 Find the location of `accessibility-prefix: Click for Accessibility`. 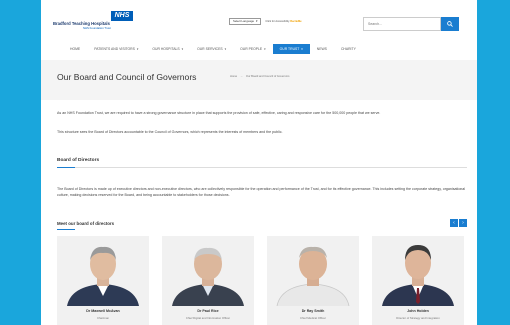

accessibility-prefix: Click for Accessibility is located at coordinates (277, 21).